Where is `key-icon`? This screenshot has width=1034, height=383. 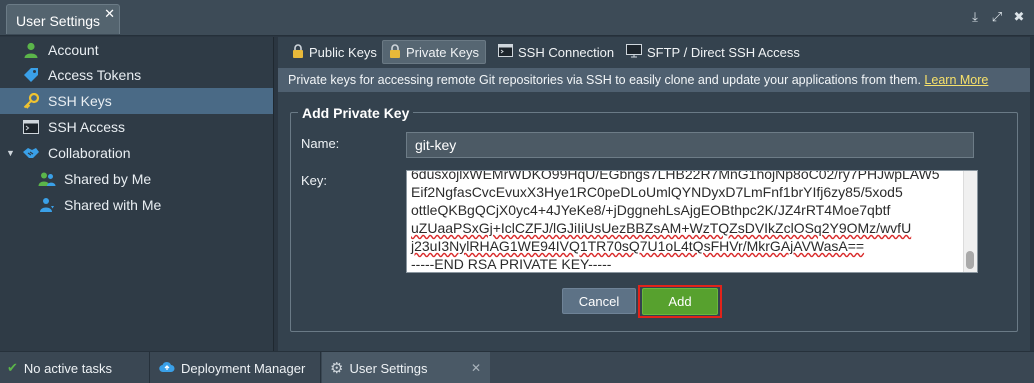 key-icon is located at coordinates (31, 101).